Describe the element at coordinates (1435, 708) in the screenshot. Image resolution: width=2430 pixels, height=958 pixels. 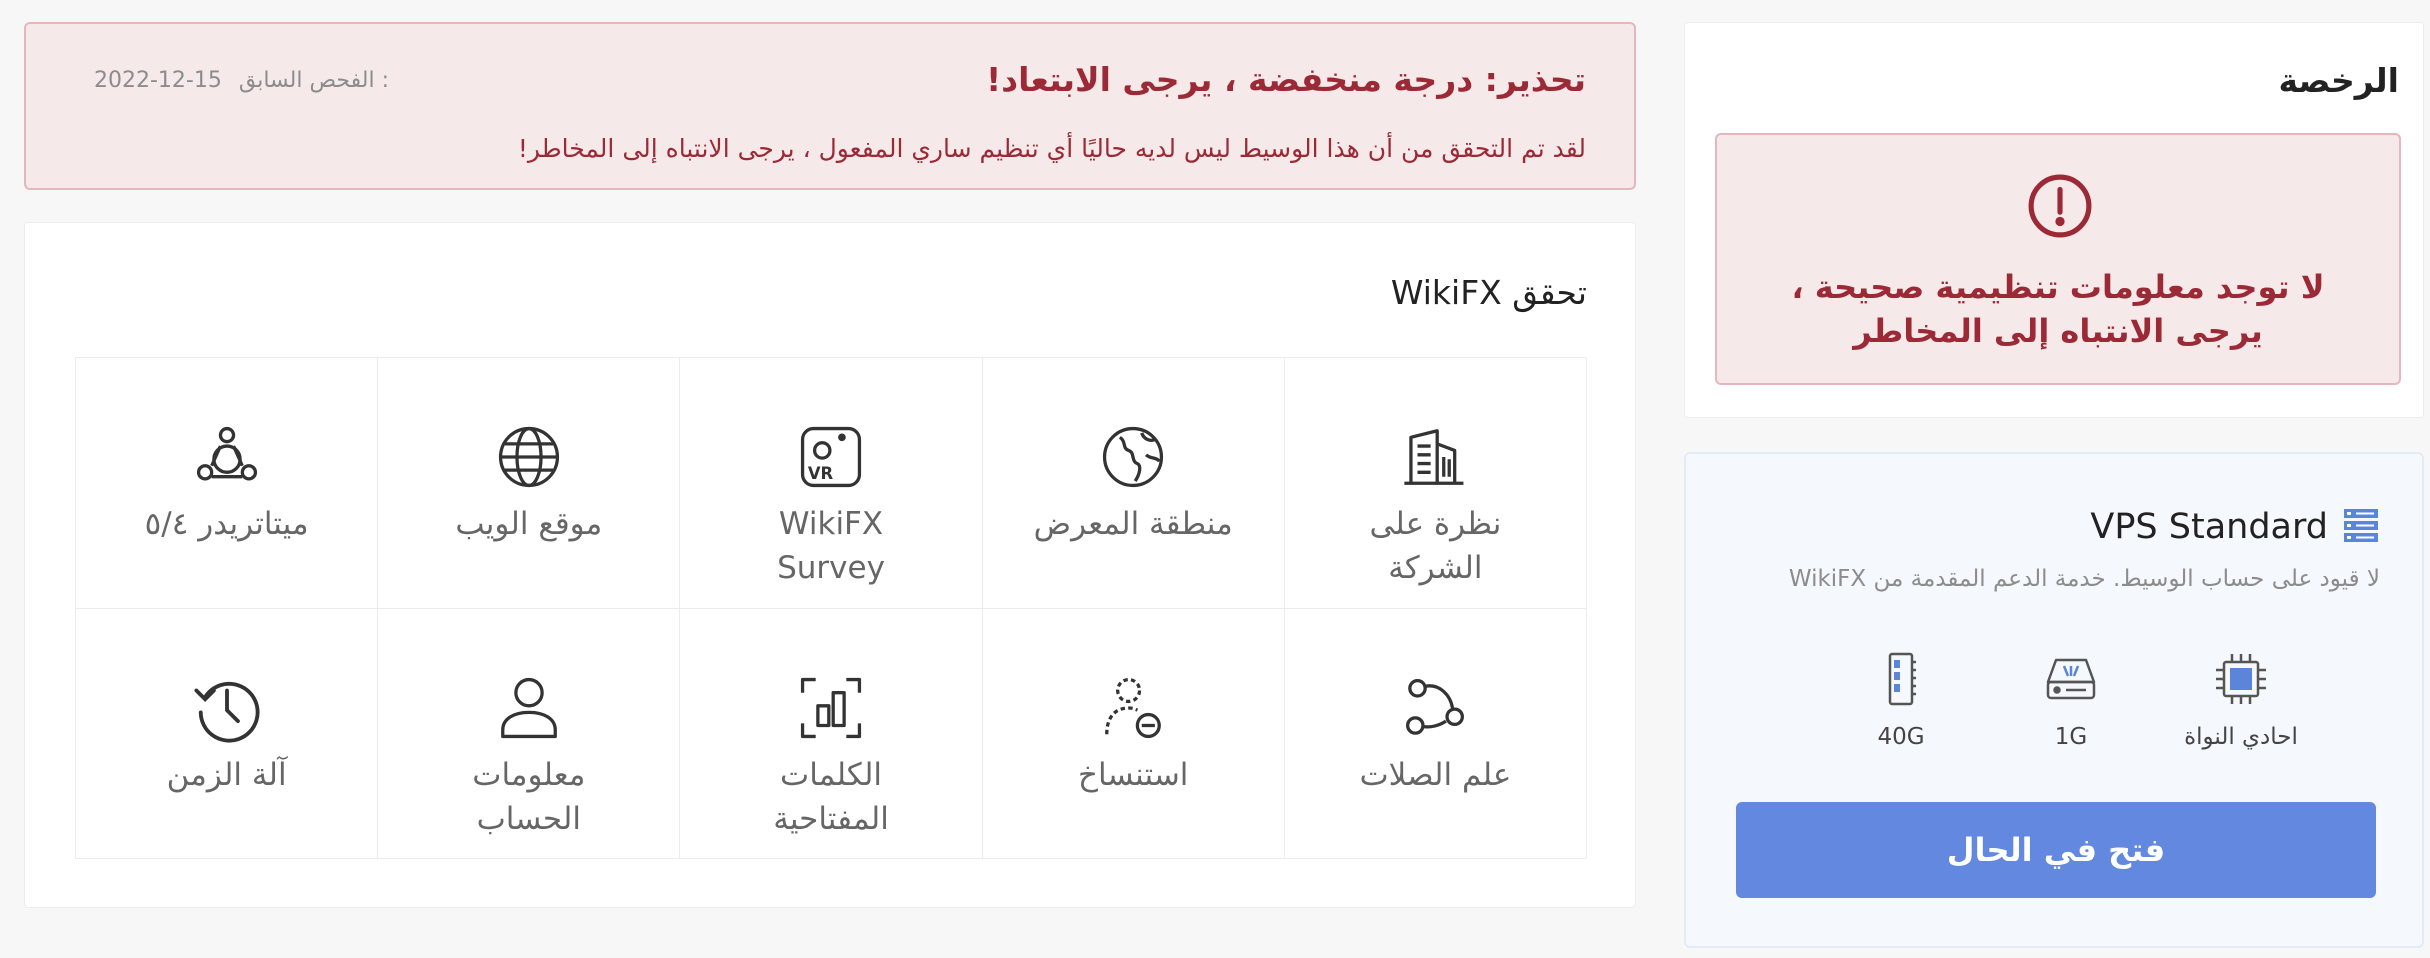
I see `relations-icon` at that location.